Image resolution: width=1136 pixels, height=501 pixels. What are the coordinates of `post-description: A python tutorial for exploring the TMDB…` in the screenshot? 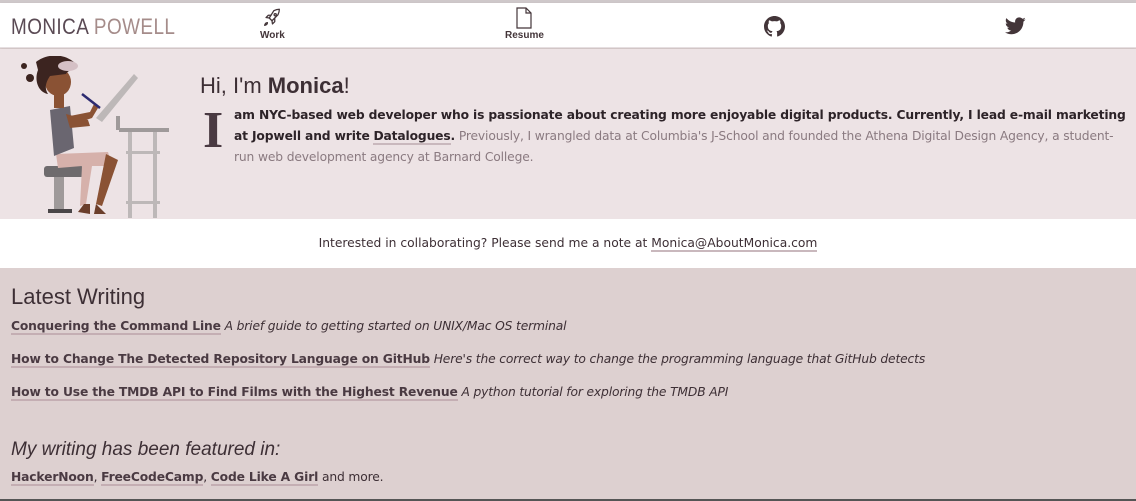 It's located at (595, 392).